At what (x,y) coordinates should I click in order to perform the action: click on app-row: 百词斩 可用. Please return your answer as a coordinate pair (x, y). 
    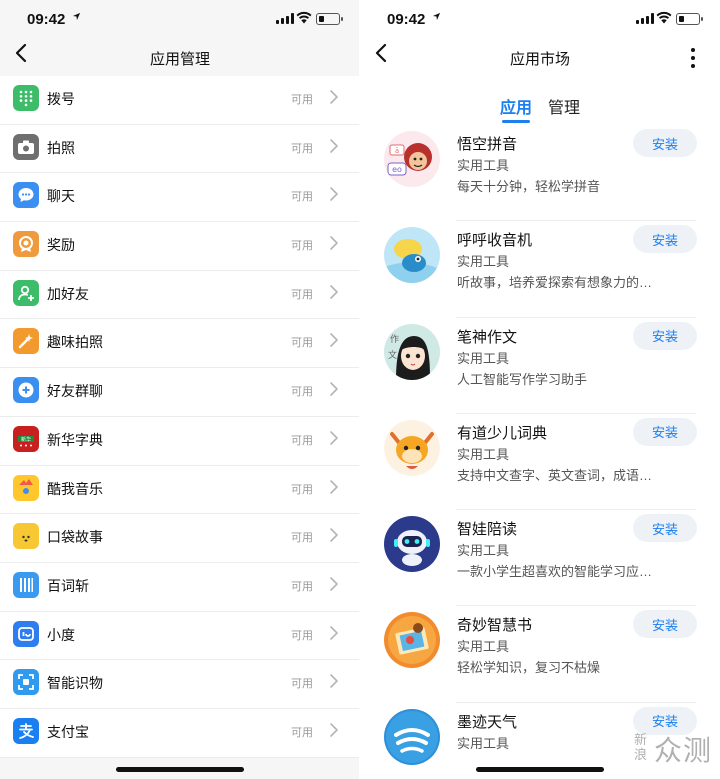
    Looking at the image, I should click on (180, 587).